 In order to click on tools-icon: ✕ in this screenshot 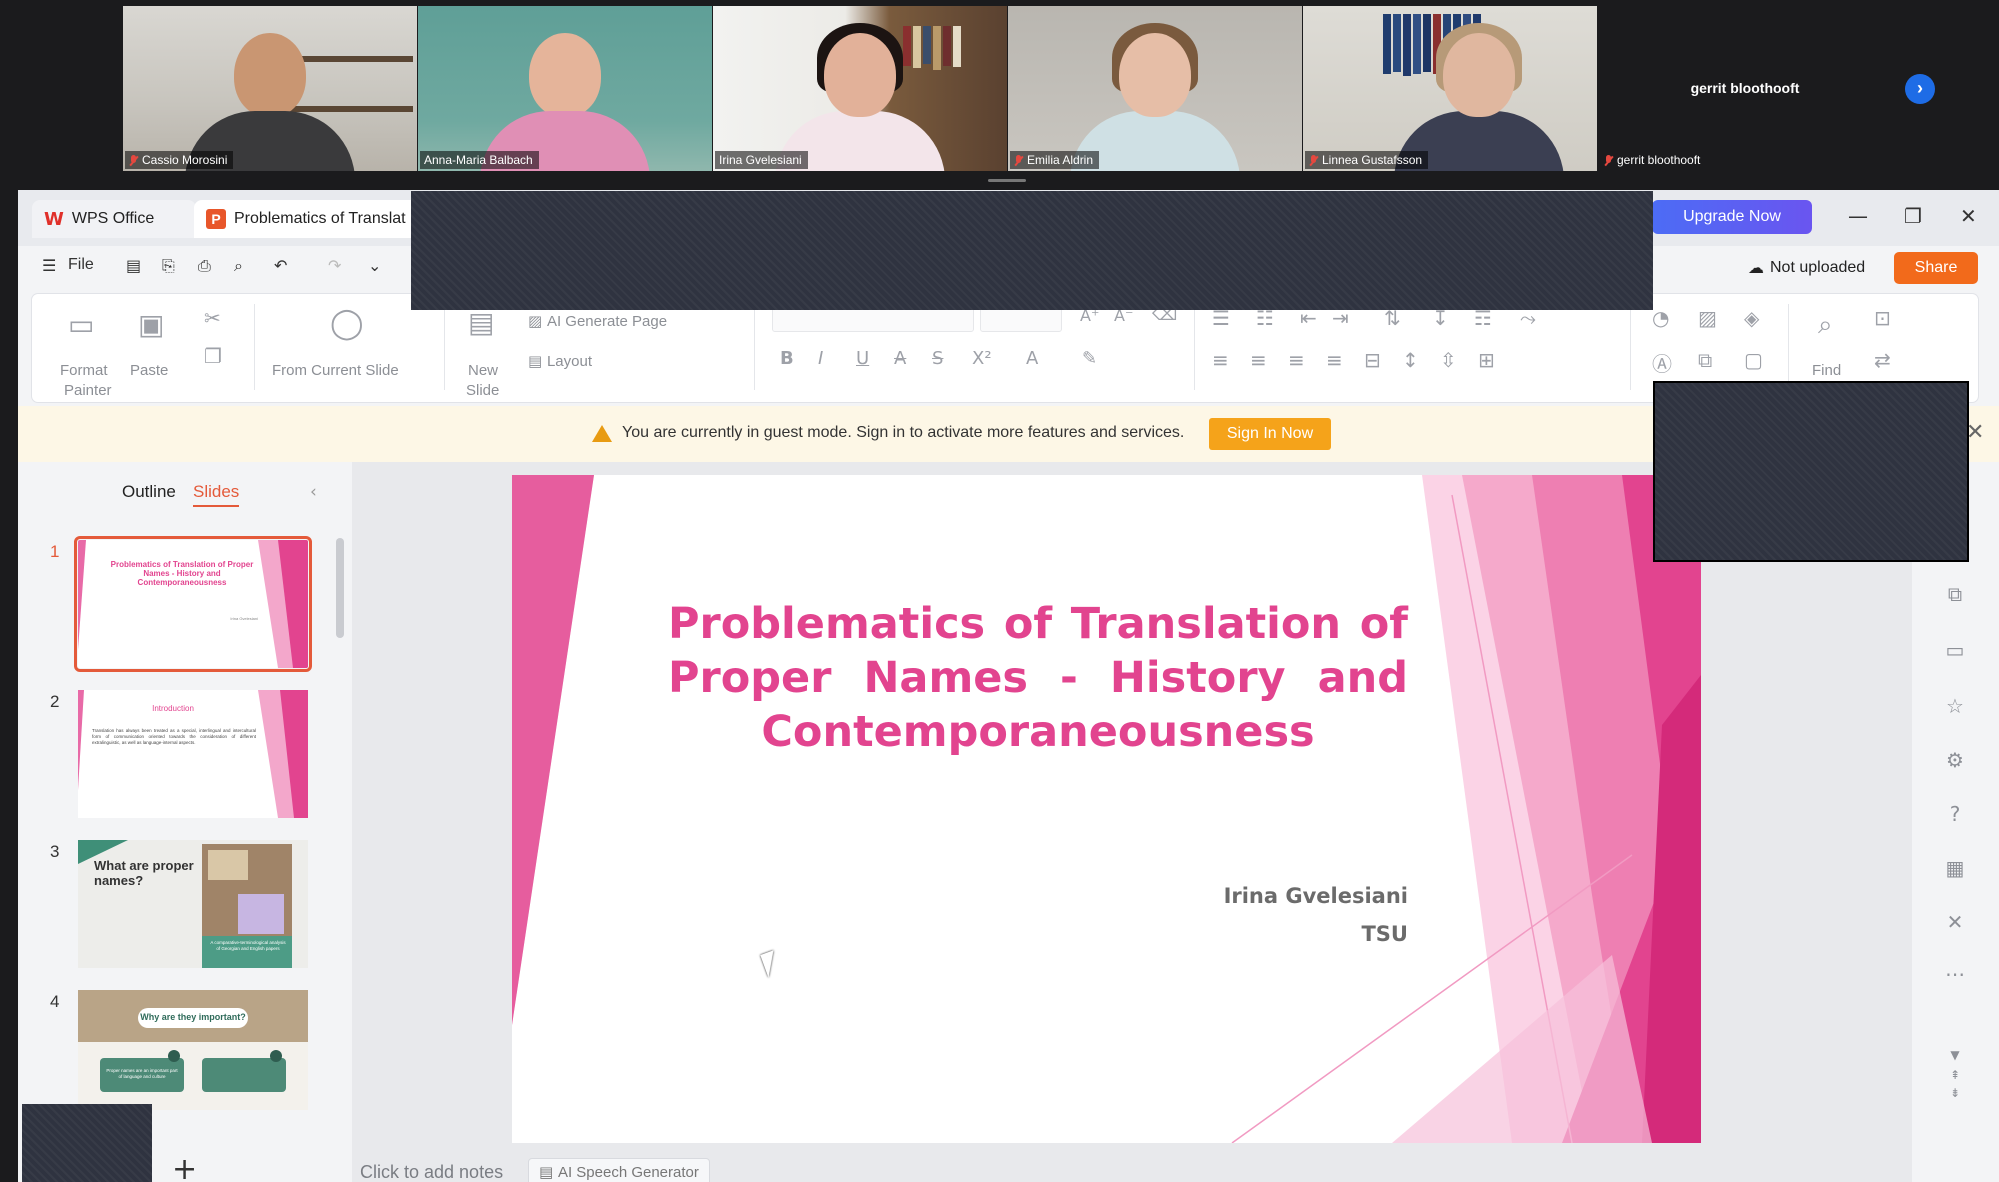, I will do `click(1955, 922)`.